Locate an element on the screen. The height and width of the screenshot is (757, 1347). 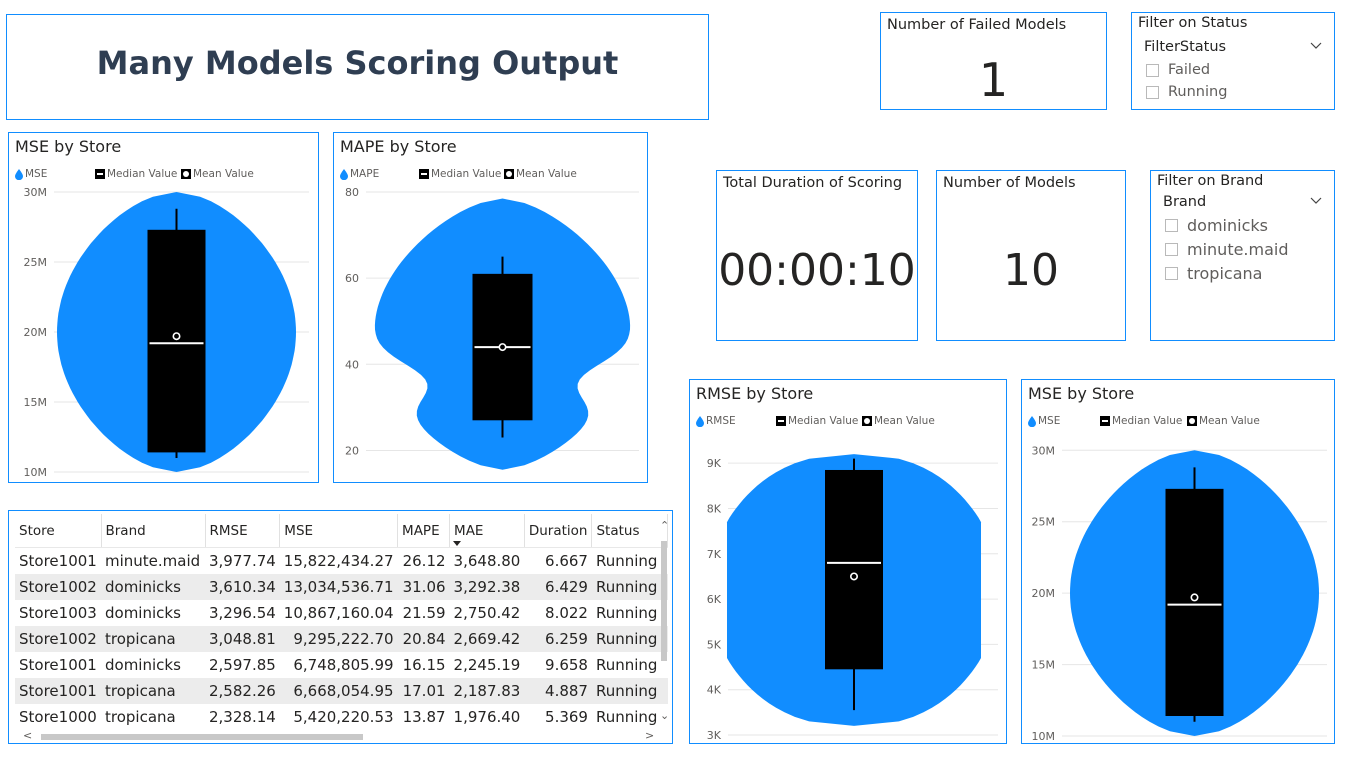
number-of-models-card-value: 10 is located at coordinates (1031, 270).